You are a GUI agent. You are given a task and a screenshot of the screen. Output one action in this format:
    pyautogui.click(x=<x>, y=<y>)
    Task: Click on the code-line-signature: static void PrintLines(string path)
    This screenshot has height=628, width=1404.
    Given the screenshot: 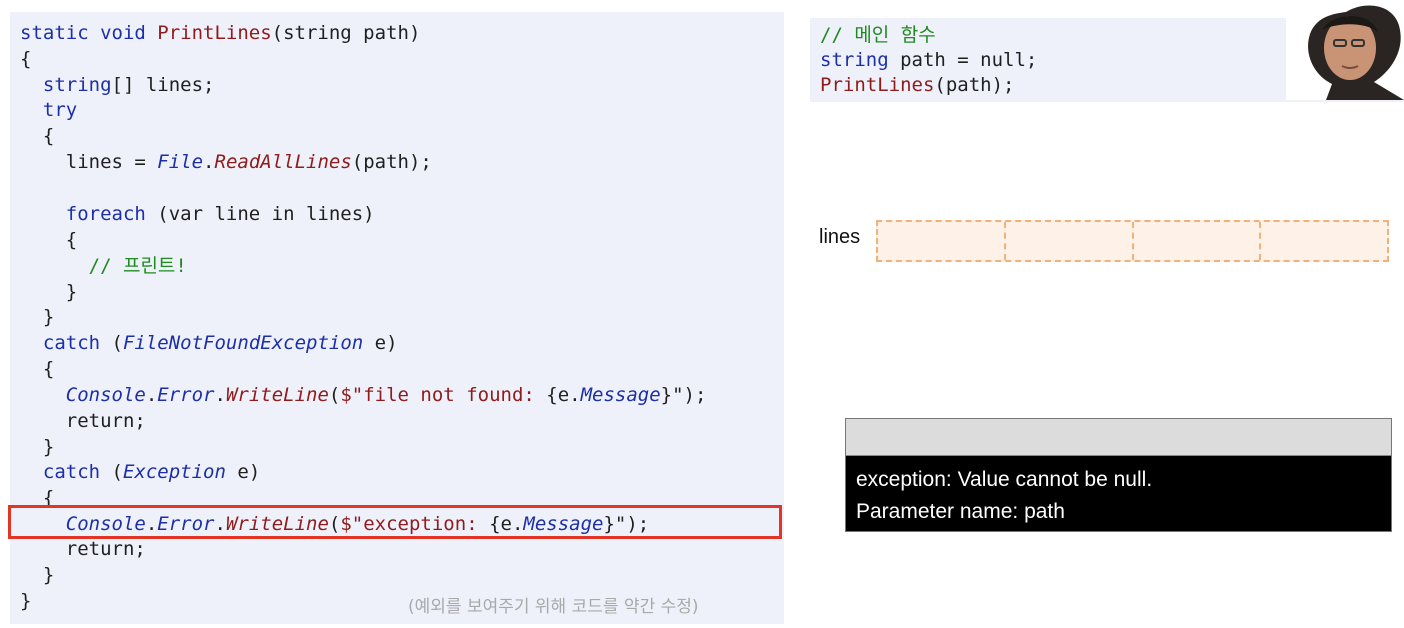 What is the action you would take?
    pyautogui.click(x=220, y=33)
    